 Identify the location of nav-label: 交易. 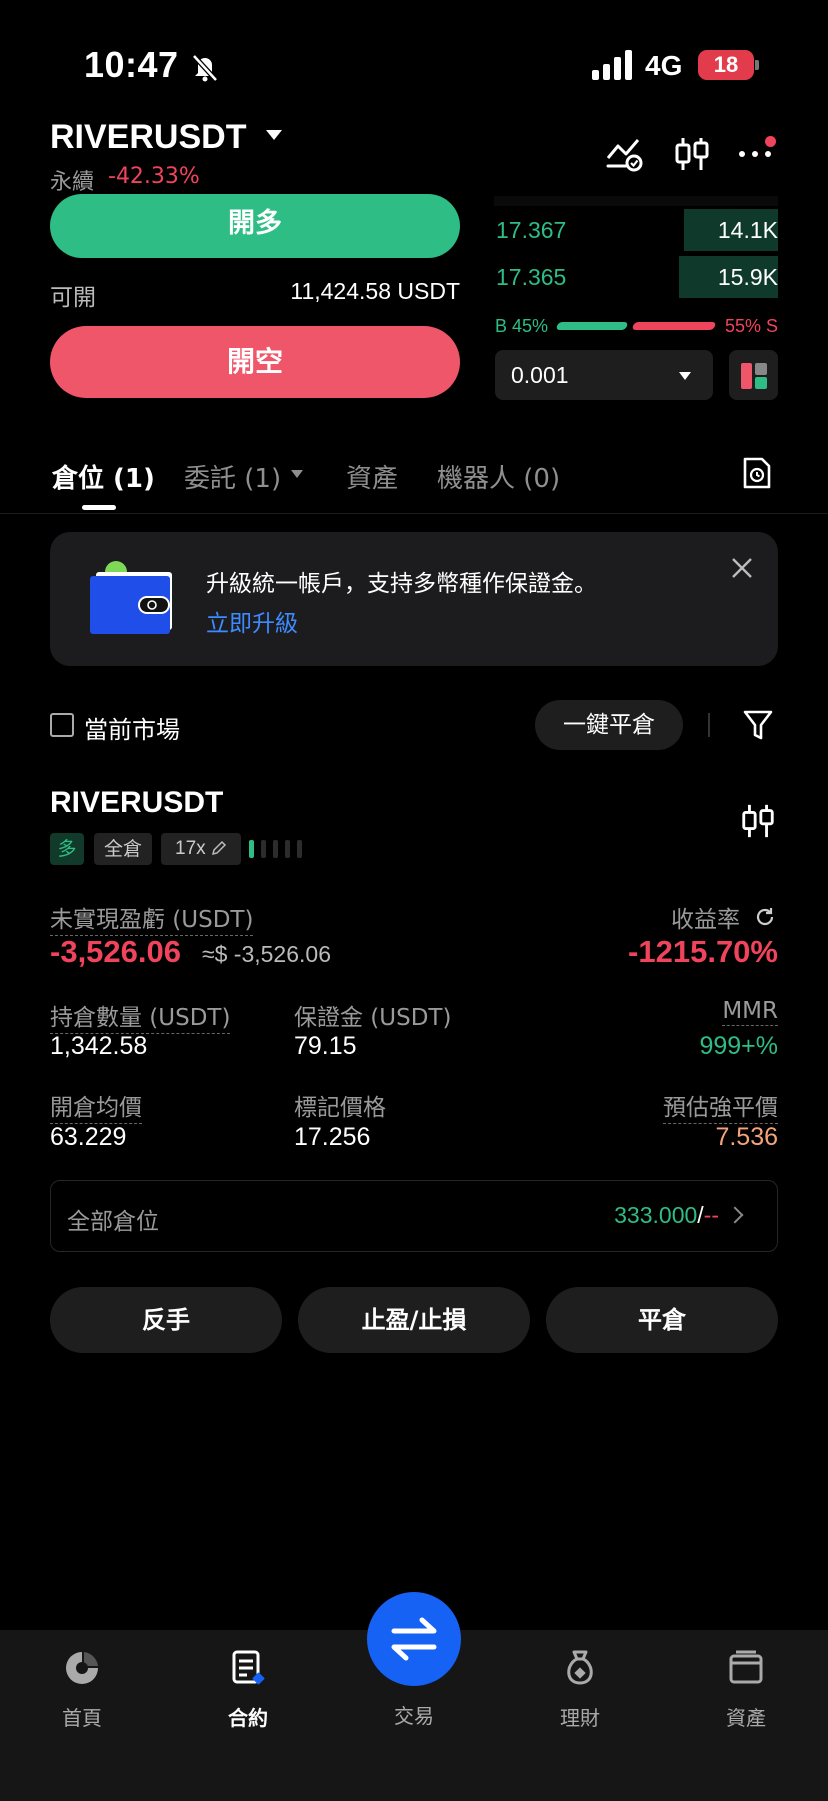
(414, 1716).